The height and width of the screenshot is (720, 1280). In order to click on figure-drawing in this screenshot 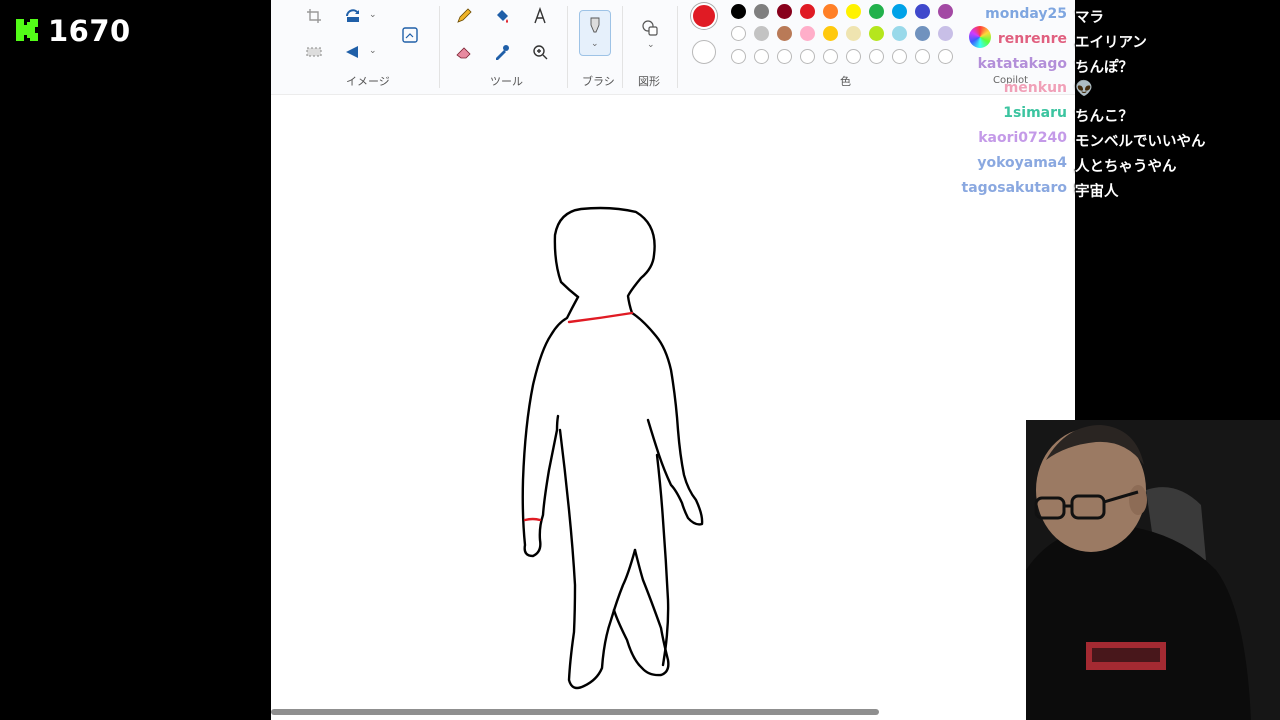, I will do `click(612, 448)`.